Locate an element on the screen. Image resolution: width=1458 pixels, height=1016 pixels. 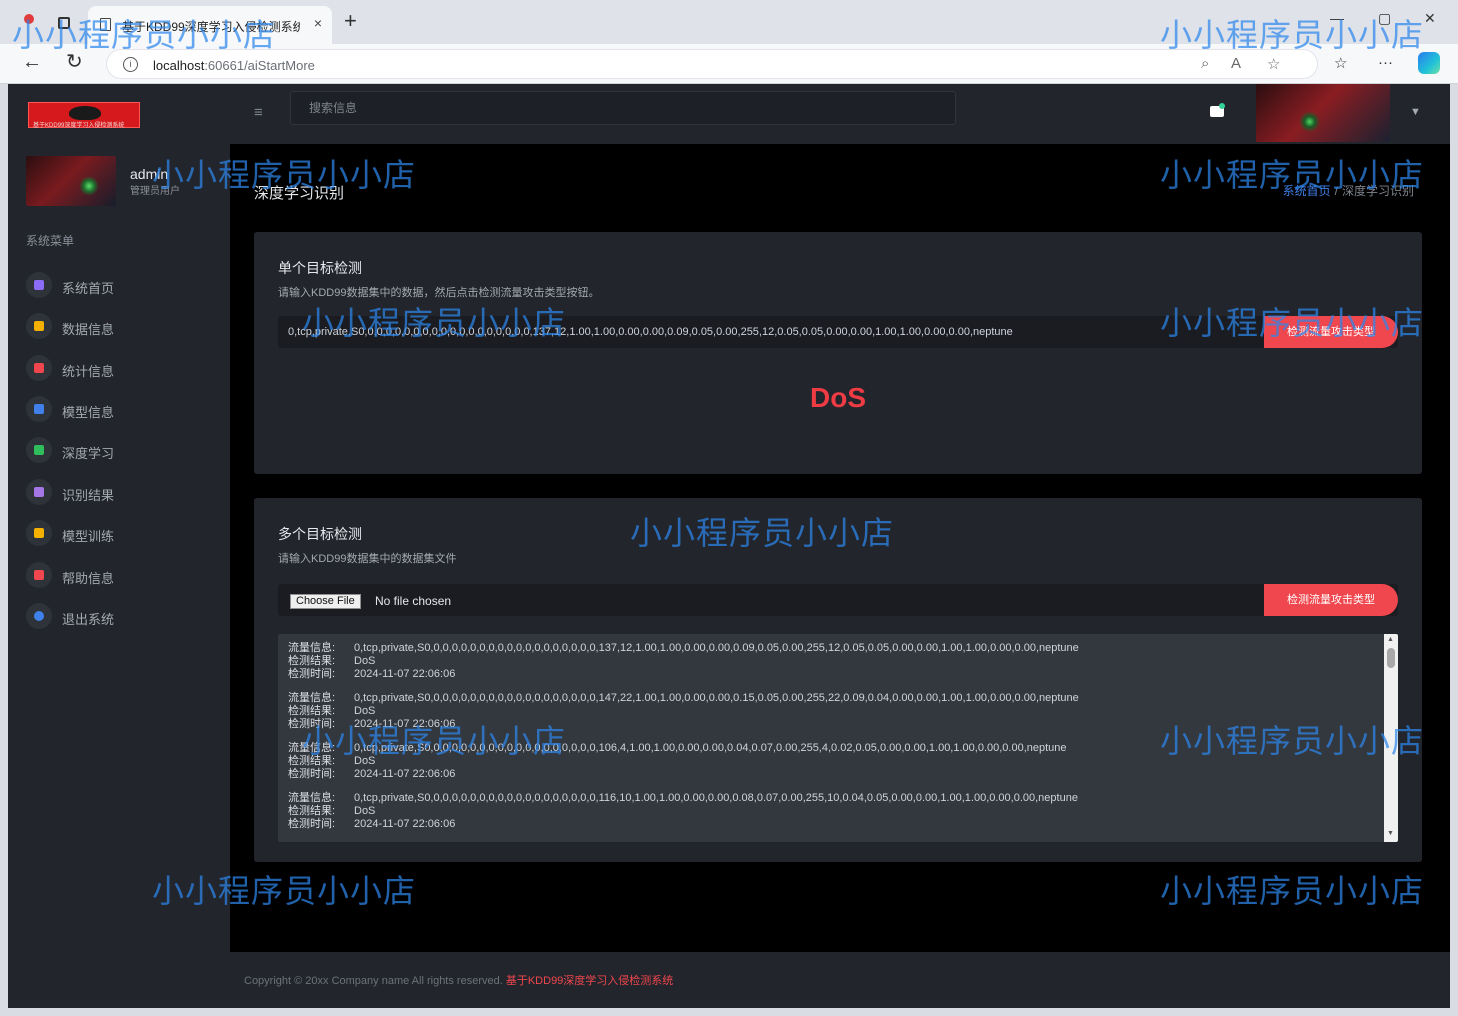
dashboard-icon is located at coordinates (39, 285).